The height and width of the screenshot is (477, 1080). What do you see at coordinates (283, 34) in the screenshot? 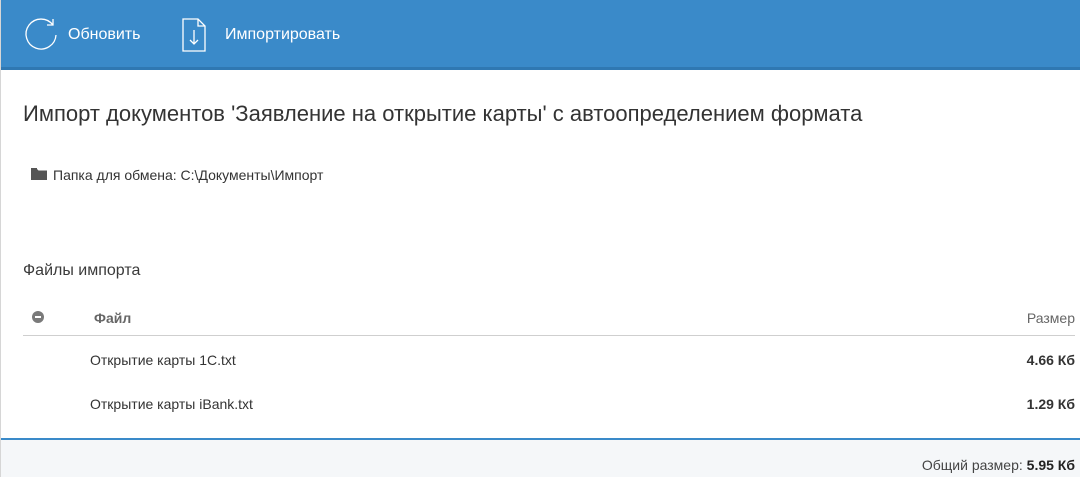
I see `import-label: Импортировать` at bounding box center [283, 34].